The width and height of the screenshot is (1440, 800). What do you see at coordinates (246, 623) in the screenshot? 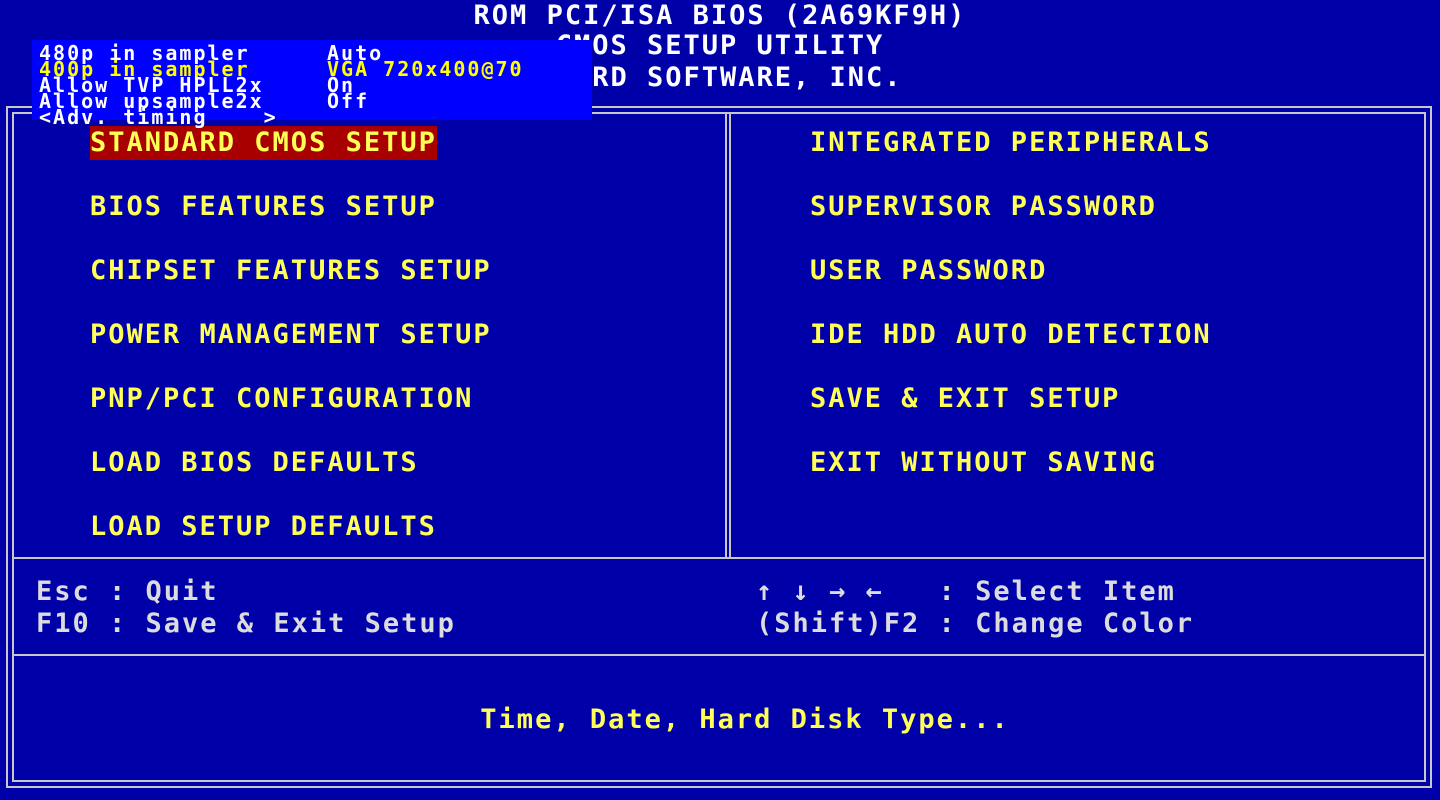
I see `key-help-f10: F10 : Save & Exit Setup` at bounding box center [246, 623].